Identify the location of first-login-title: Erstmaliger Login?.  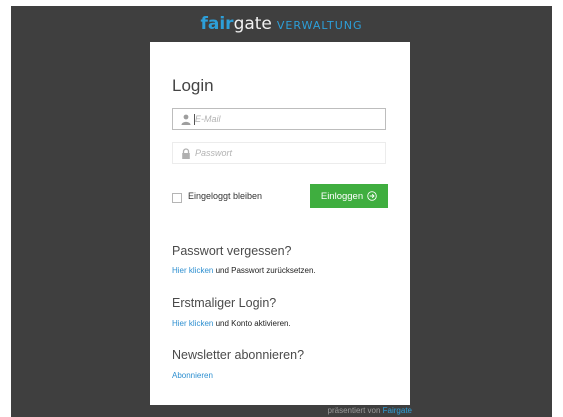
(224, 303).